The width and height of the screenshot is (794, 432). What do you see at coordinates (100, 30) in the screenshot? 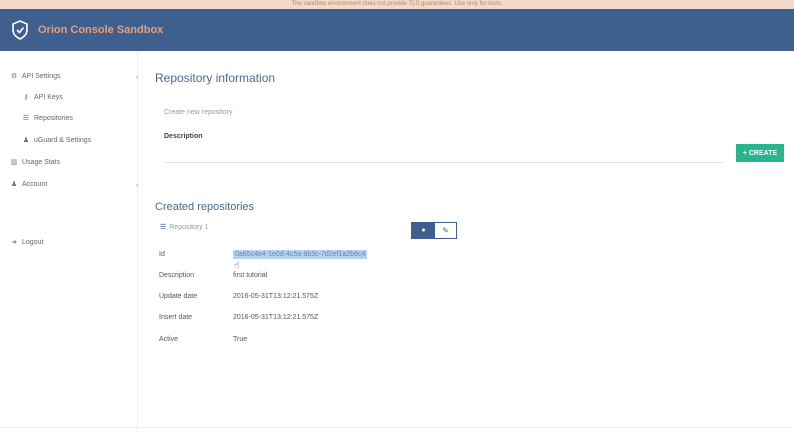
I see `app-title: Orion Console Sandbox` at bounding box center [100, 30].